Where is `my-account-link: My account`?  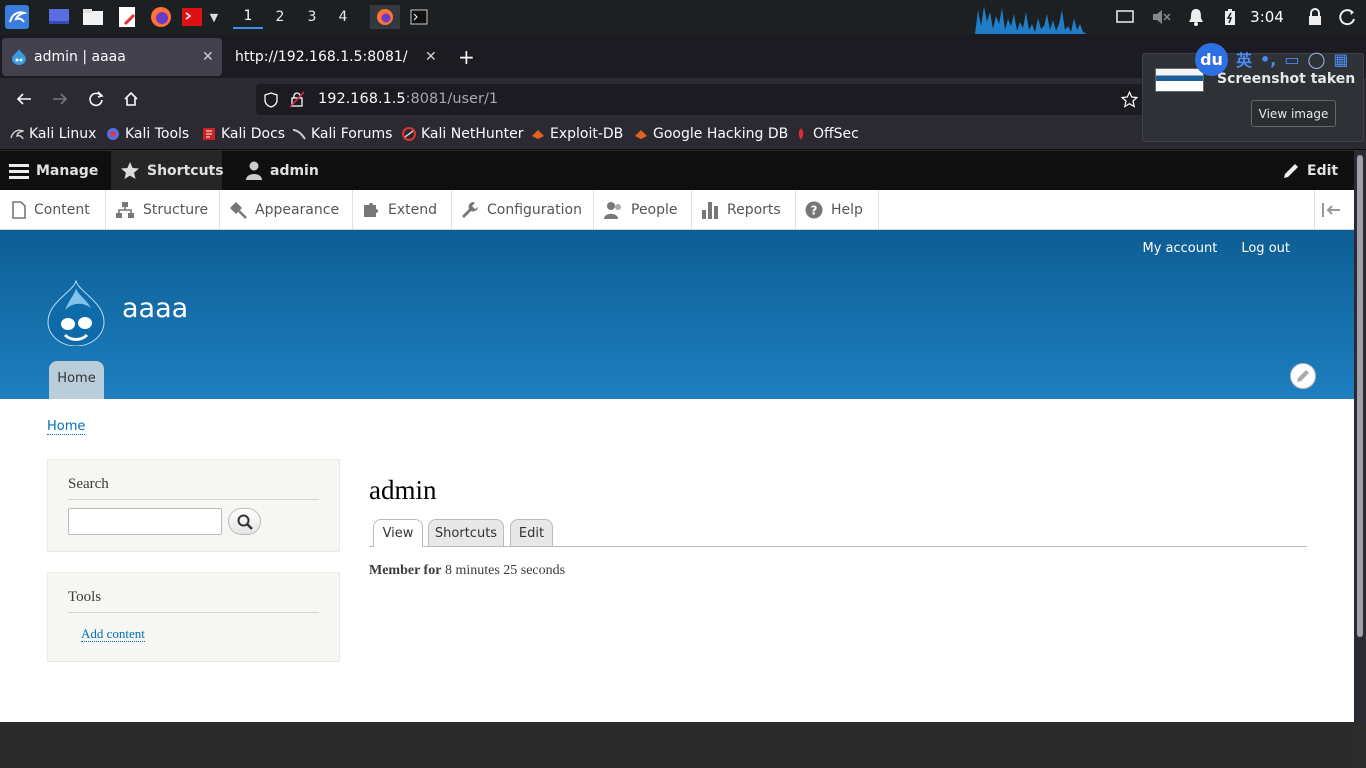 my-account-link: My account is located at coordinates (1180, 248).